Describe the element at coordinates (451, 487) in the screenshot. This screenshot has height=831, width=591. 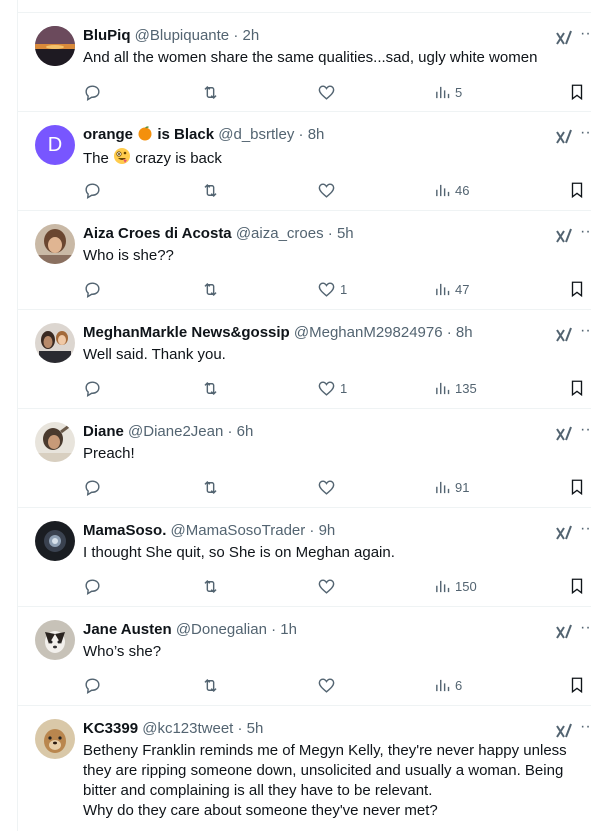
I see `views-button: 91` at that location.